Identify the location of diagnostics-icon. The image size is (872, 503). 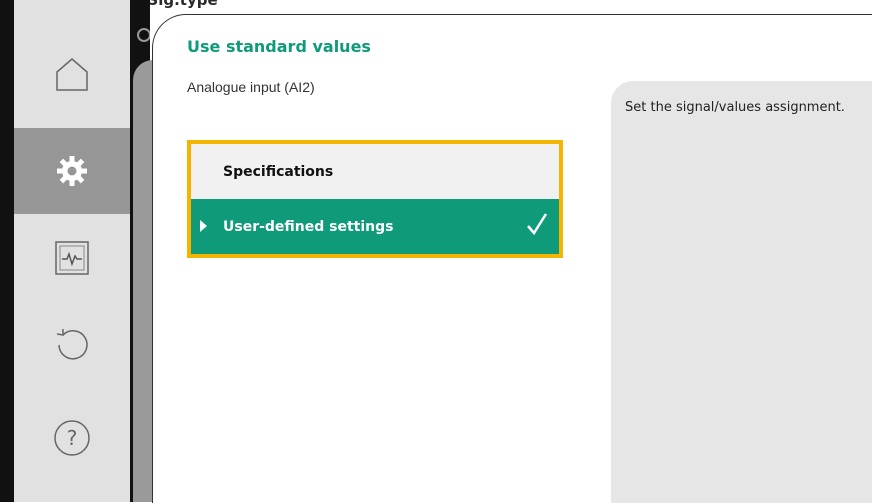
(72, 258).